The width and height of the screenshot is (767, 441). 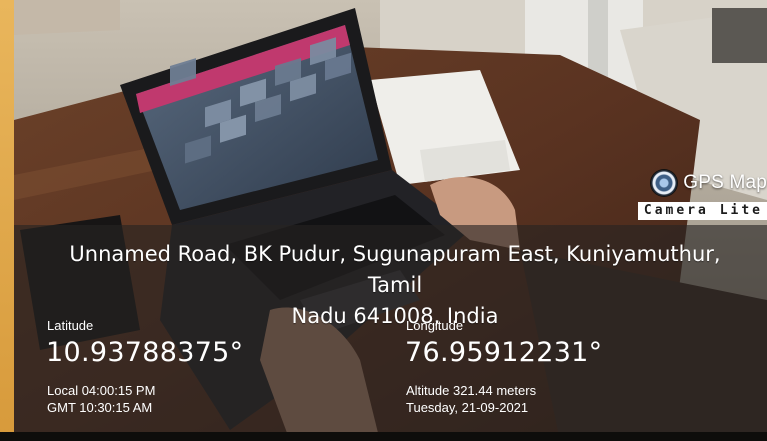 What do you see at coordinates (101, 390) in the screenshot?
I see `local-time: Local 04:00:15 PM` at bounding box center [101, 390].